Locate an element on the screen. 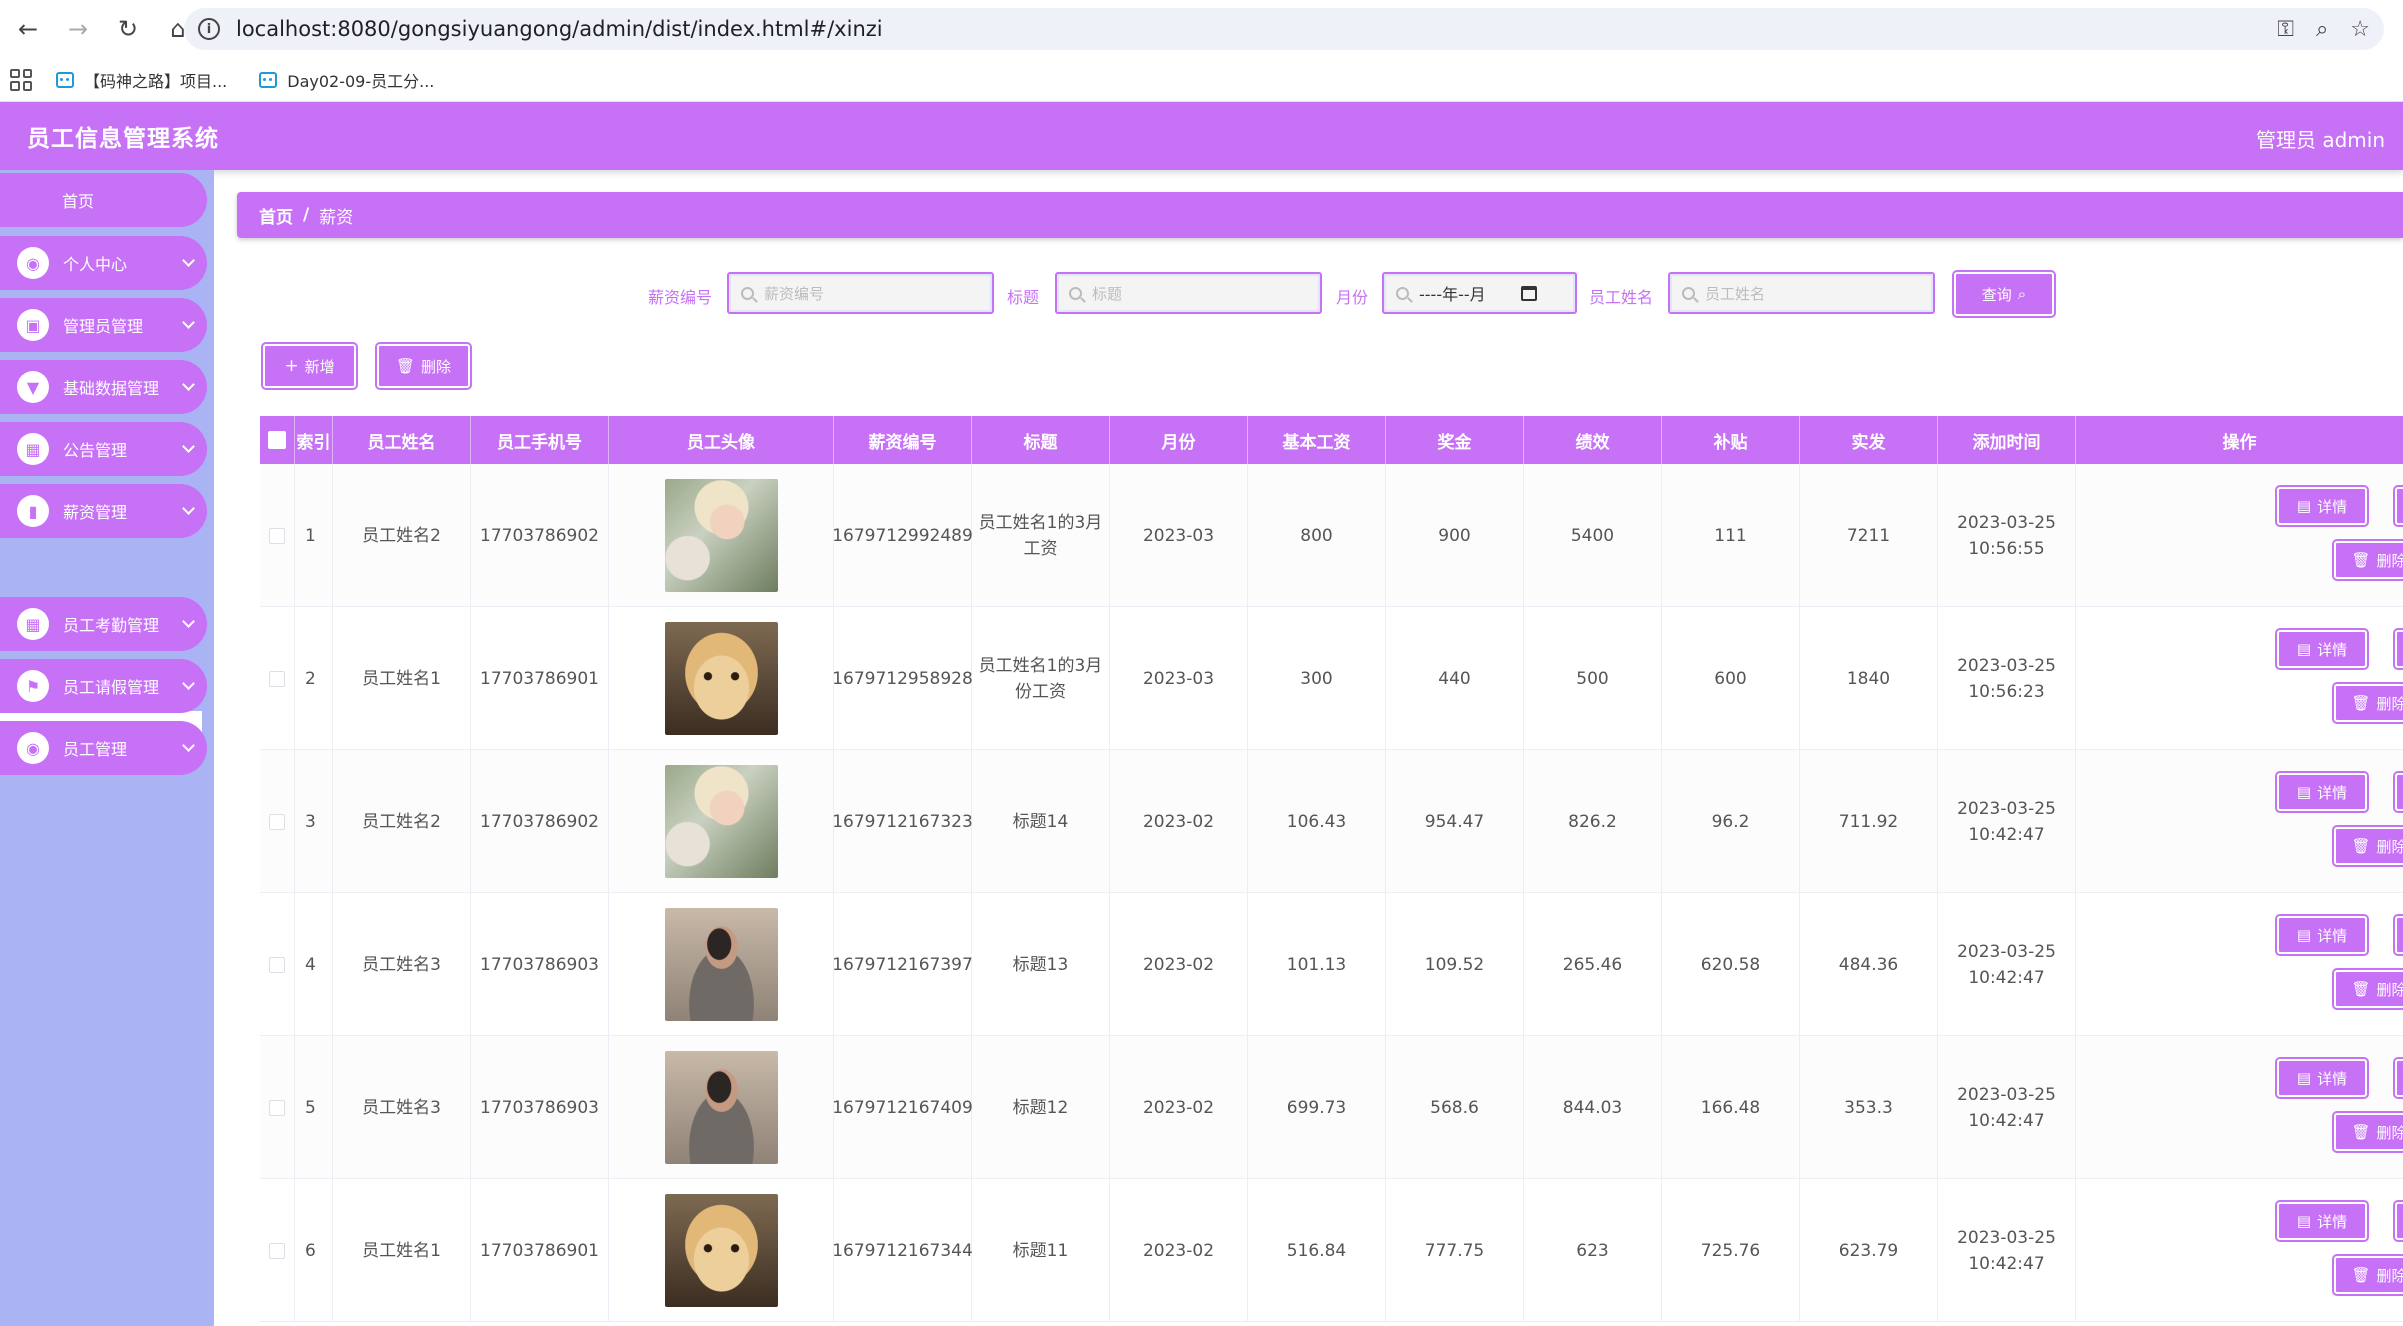 This screenshot has width=2403, height=1326. subsidy-cell-text: 725.76 is located at coordinates (1730, 1250).